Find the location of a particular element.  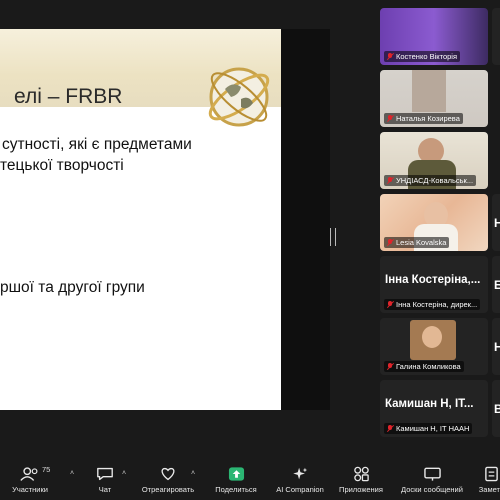

participant-tile: Камишан Н, ІТ... Камишан Н, ІТ НААН is located at coordinates (434, 408).